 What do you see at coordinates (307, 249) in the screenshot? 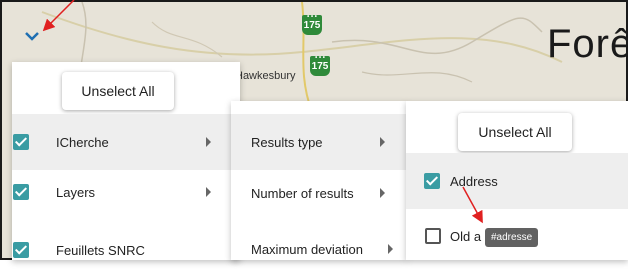
I see `submenu-item-label: Maximum deviation` at bounding box center [307, 249].